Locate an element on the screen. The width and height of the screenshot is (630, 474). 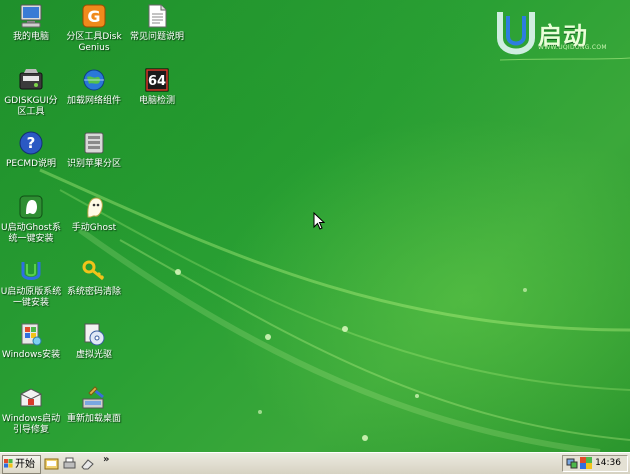
desktop-icon-reload-desktop: 重新加载桌面 is located at coordinates (94, 405).